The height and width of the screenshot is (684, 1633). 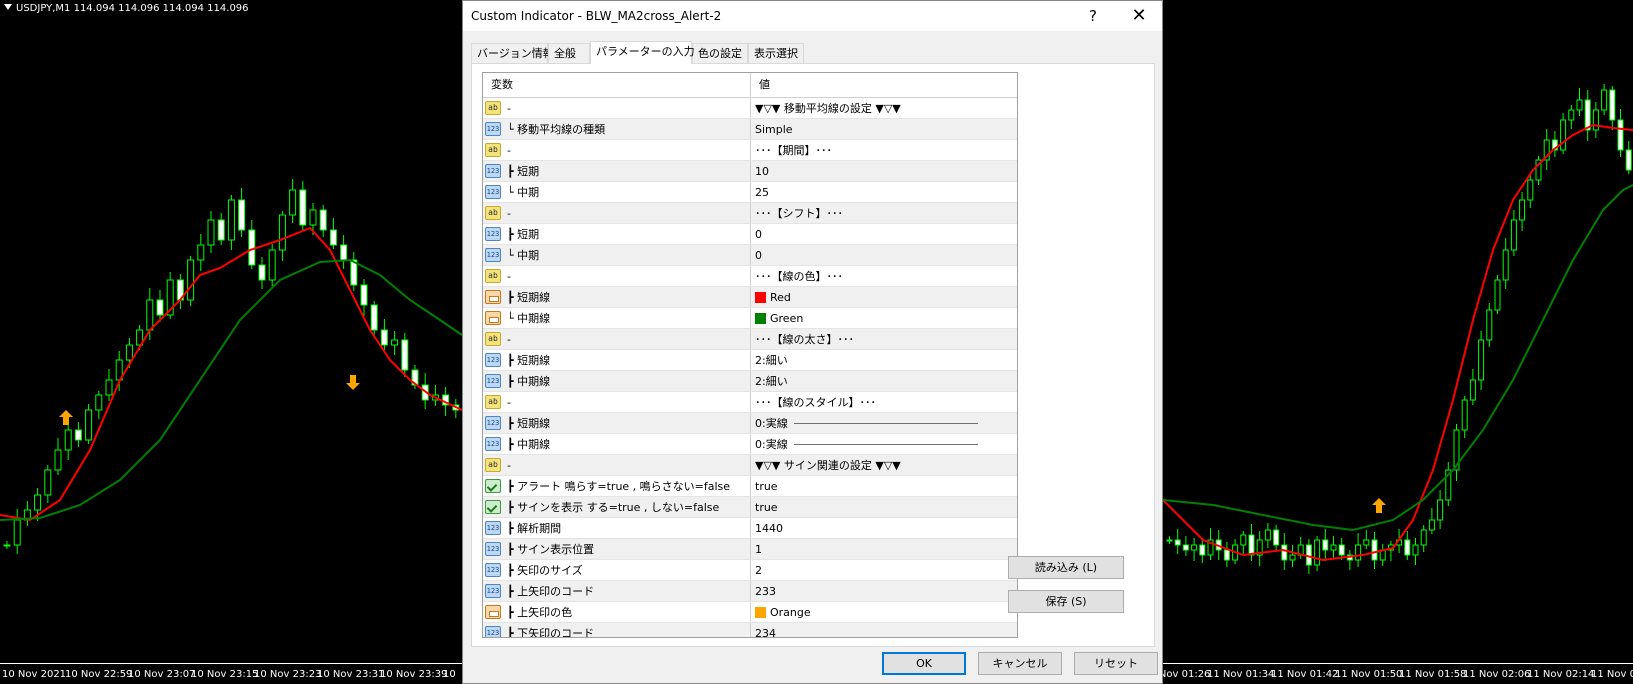 I want to click on parameter-row: ab - ･･･【期間】･･･, so click(x=750, y=150).